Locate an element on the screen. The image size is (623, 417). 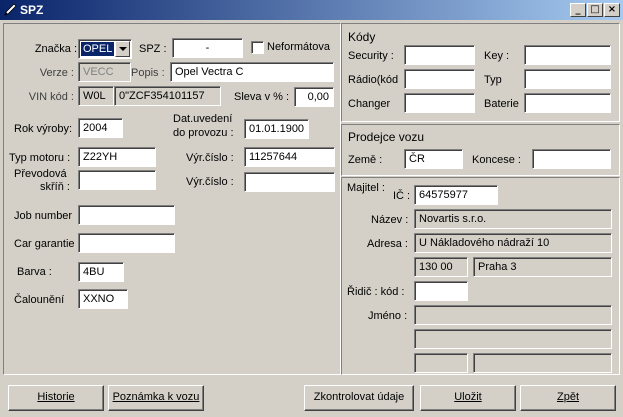
job-input is located at coordinates (126, 215).